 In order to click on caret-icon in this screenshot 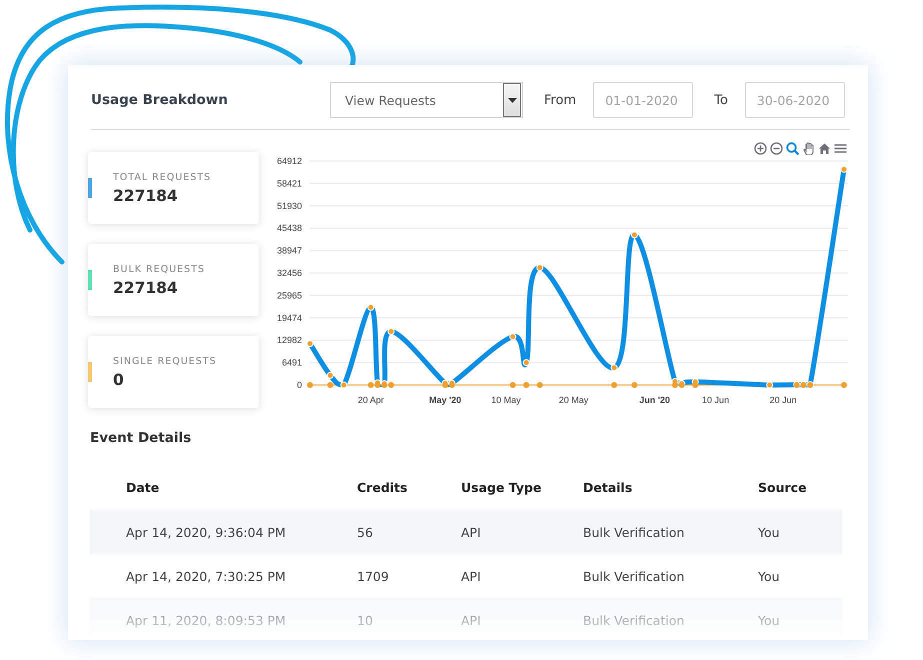, I will do `click(512, 100)`.